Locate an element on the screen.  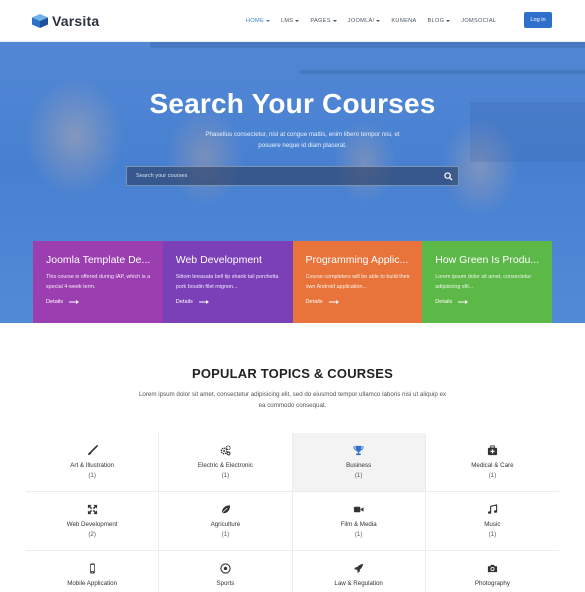
logo: Varsita is located at coordinates (65, 21).